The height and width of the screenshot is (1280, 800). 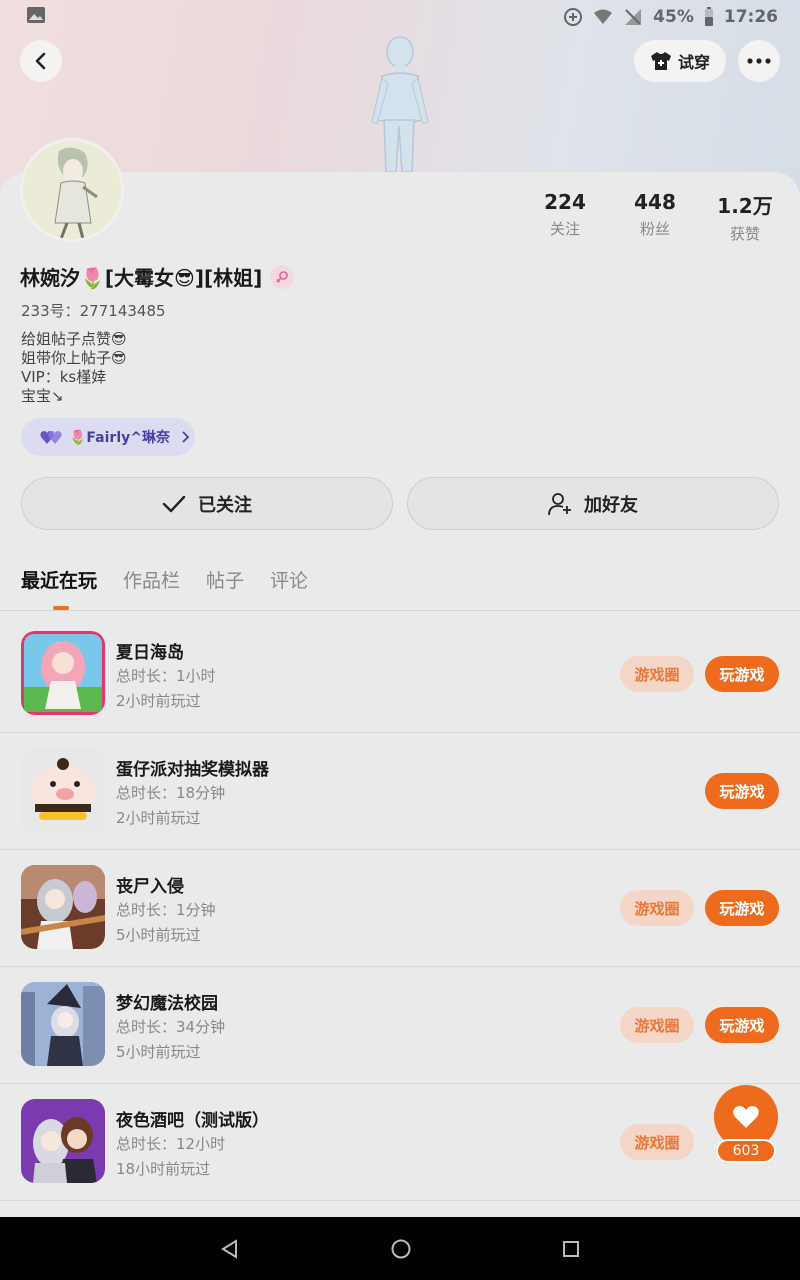 I want to click on no-signal-icon, so click(x=633, y=17).